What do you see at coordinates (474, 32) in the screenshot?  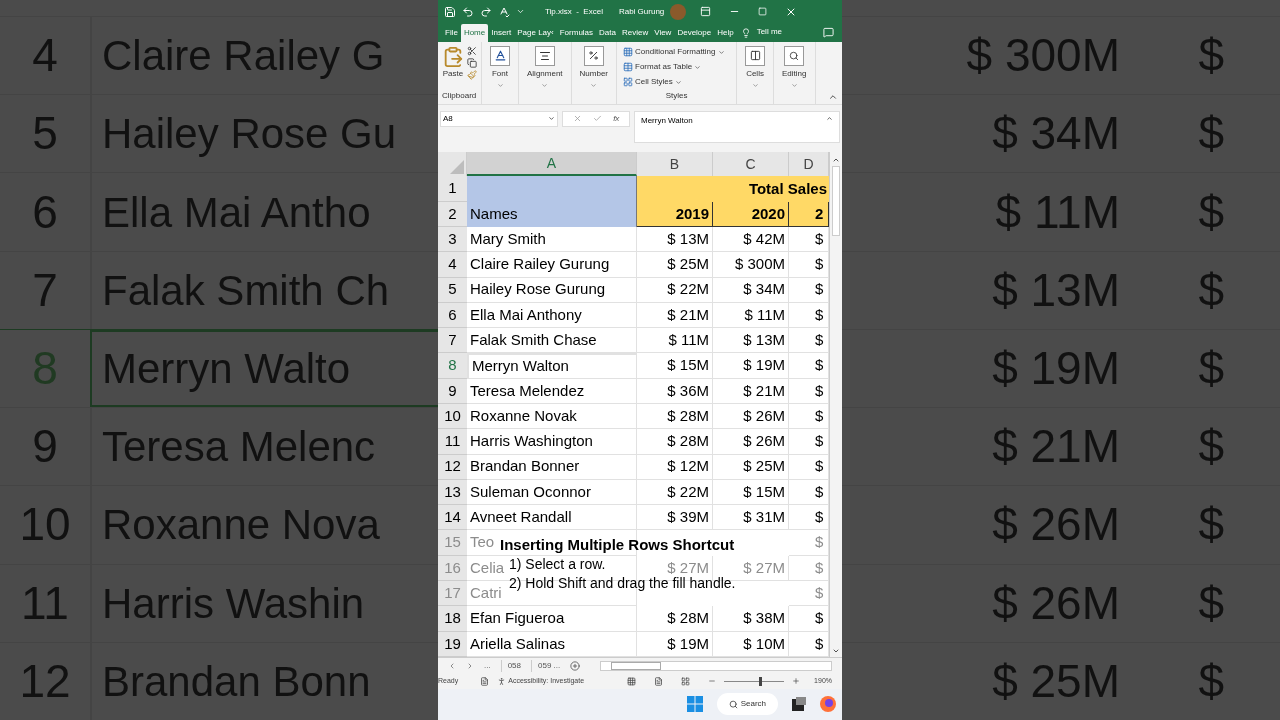 I see `ribbon-tab: Home` at bounding box center [474, 32].